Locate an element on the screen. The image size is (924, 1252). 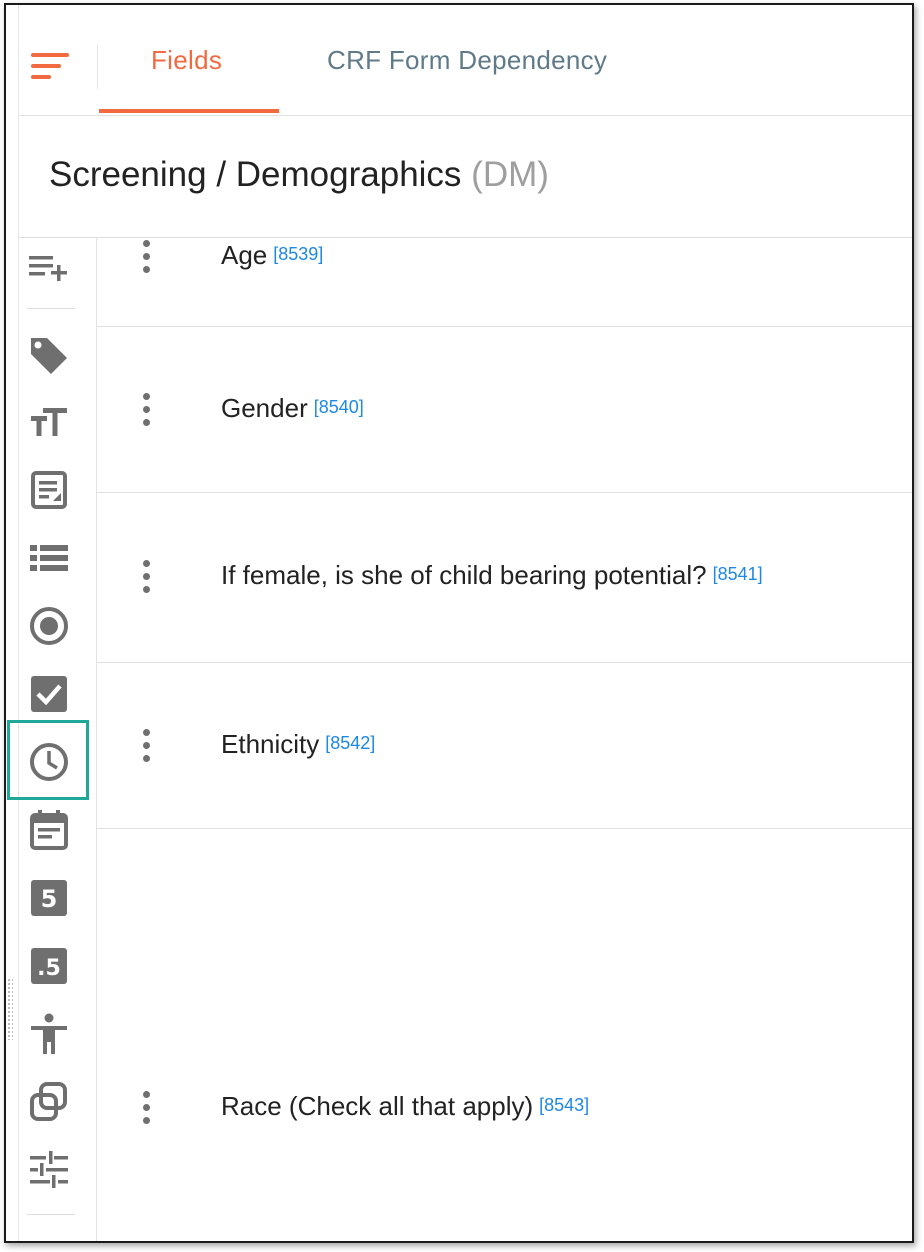
field-id-link: [8542] is located at coordinates (350, 743).